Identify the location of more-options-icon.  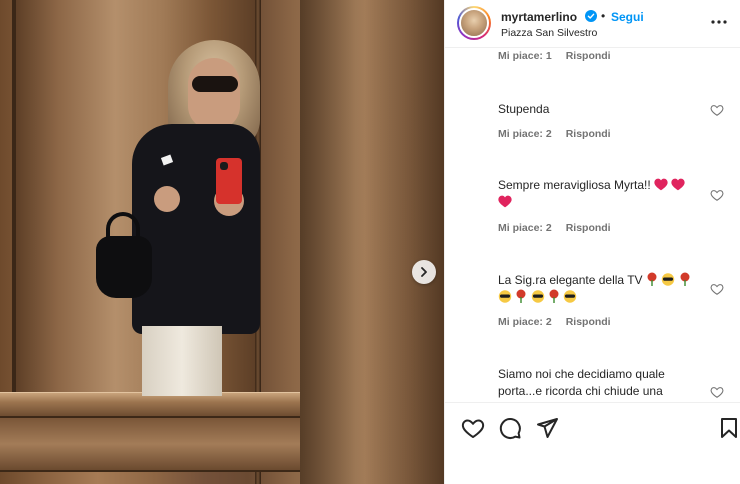
(719, 22).